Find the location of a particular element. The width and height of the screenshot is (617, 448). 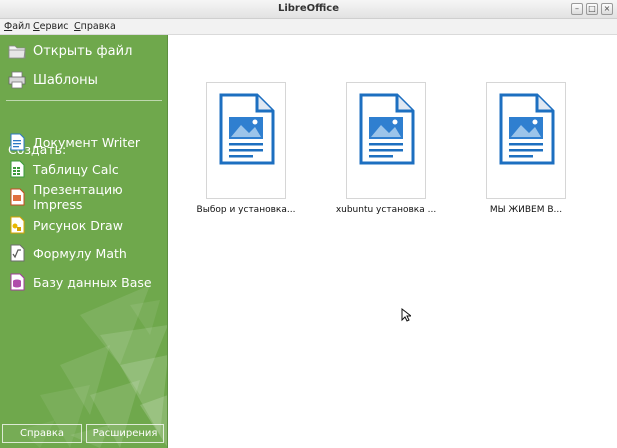

minimize-button: – is located at coordinates (577, 9).